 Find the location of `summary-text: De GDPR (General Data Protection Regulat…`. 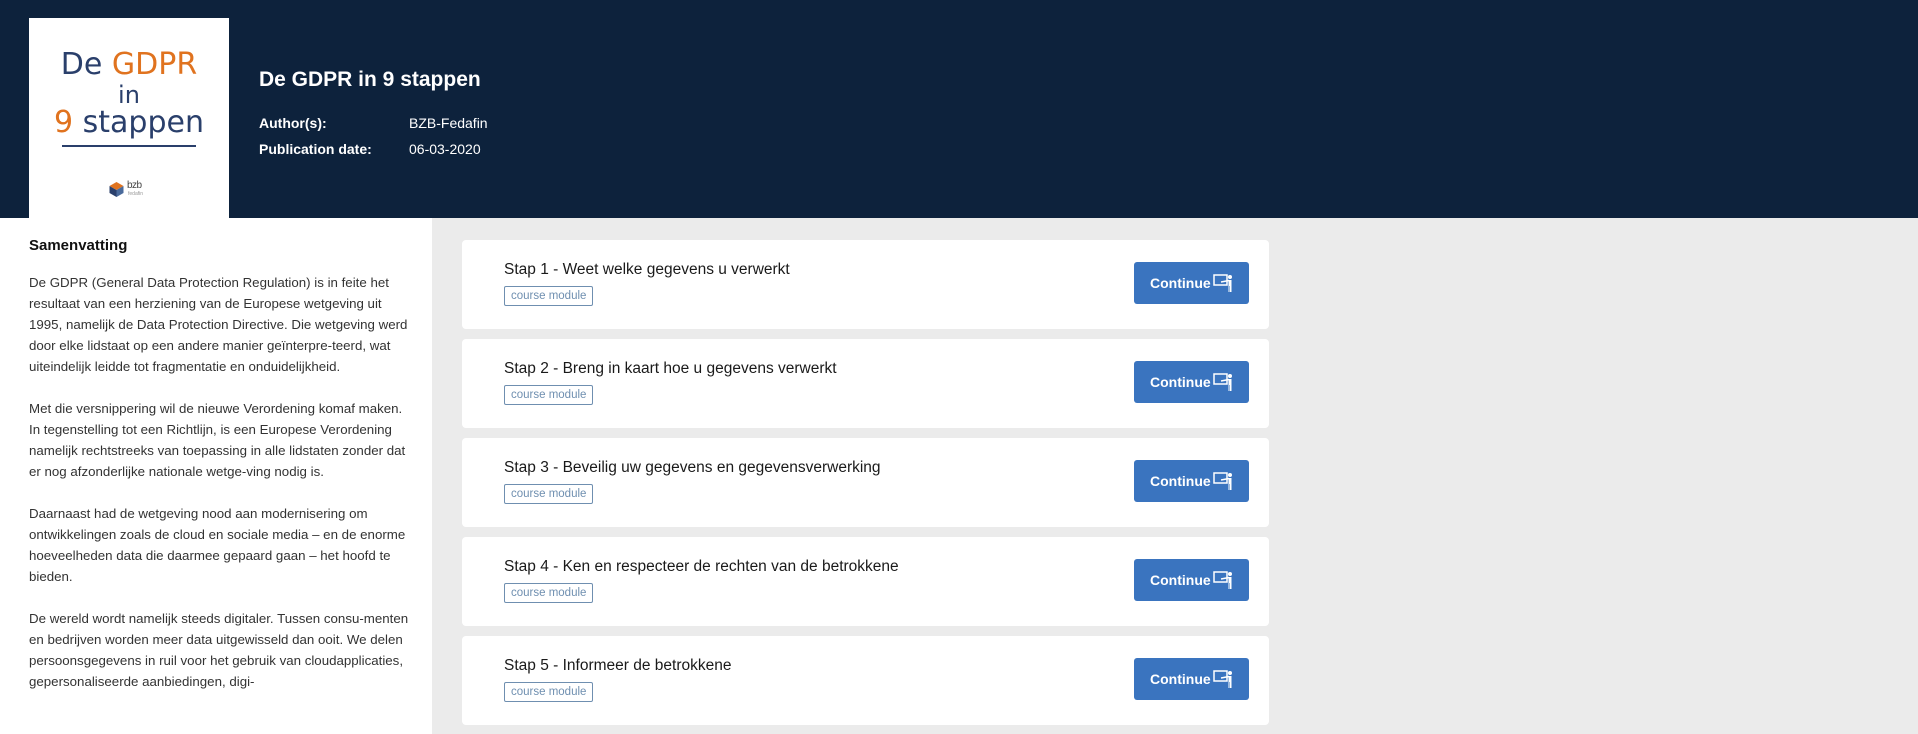

summary-text: De GDPR (General Data Protection Regulat… is located at coordinates (219, 492).